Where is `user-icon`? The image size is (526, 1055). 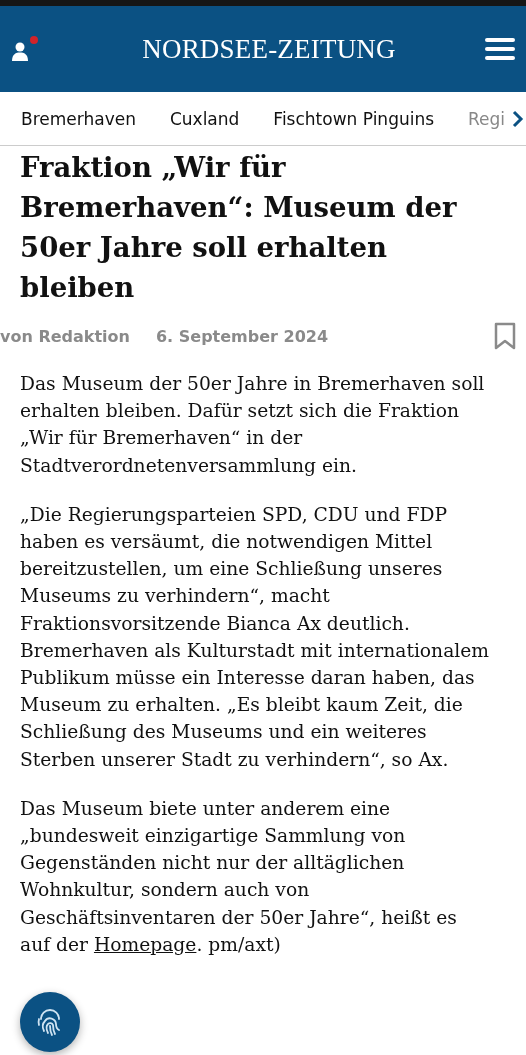
user-icon is located at coordinates (25, 49).